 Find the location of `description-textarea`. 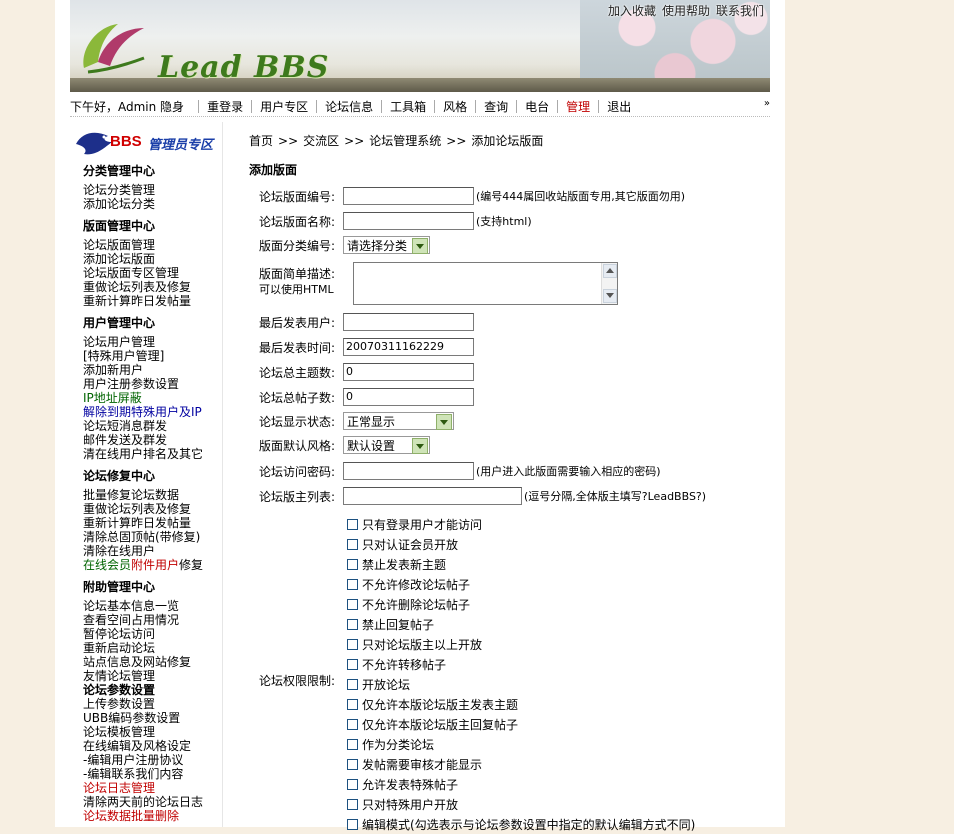

description-textarea is located at coordinates (485, 283).